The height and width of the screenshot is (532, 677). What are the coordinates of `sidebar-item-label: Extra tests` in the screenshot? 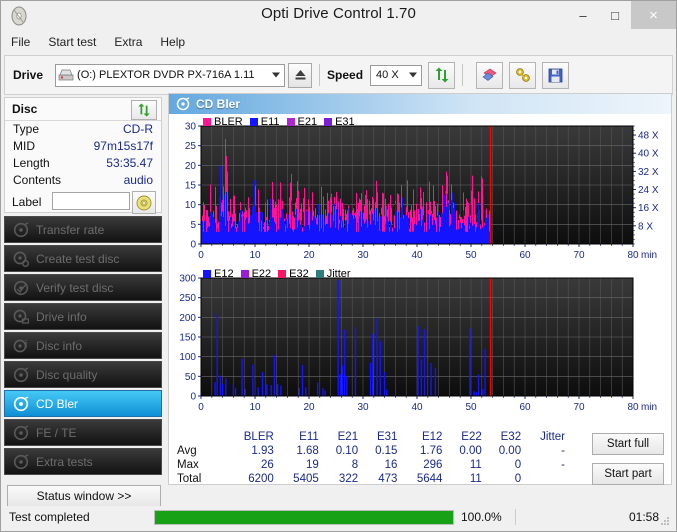 It's located at (64, 461).